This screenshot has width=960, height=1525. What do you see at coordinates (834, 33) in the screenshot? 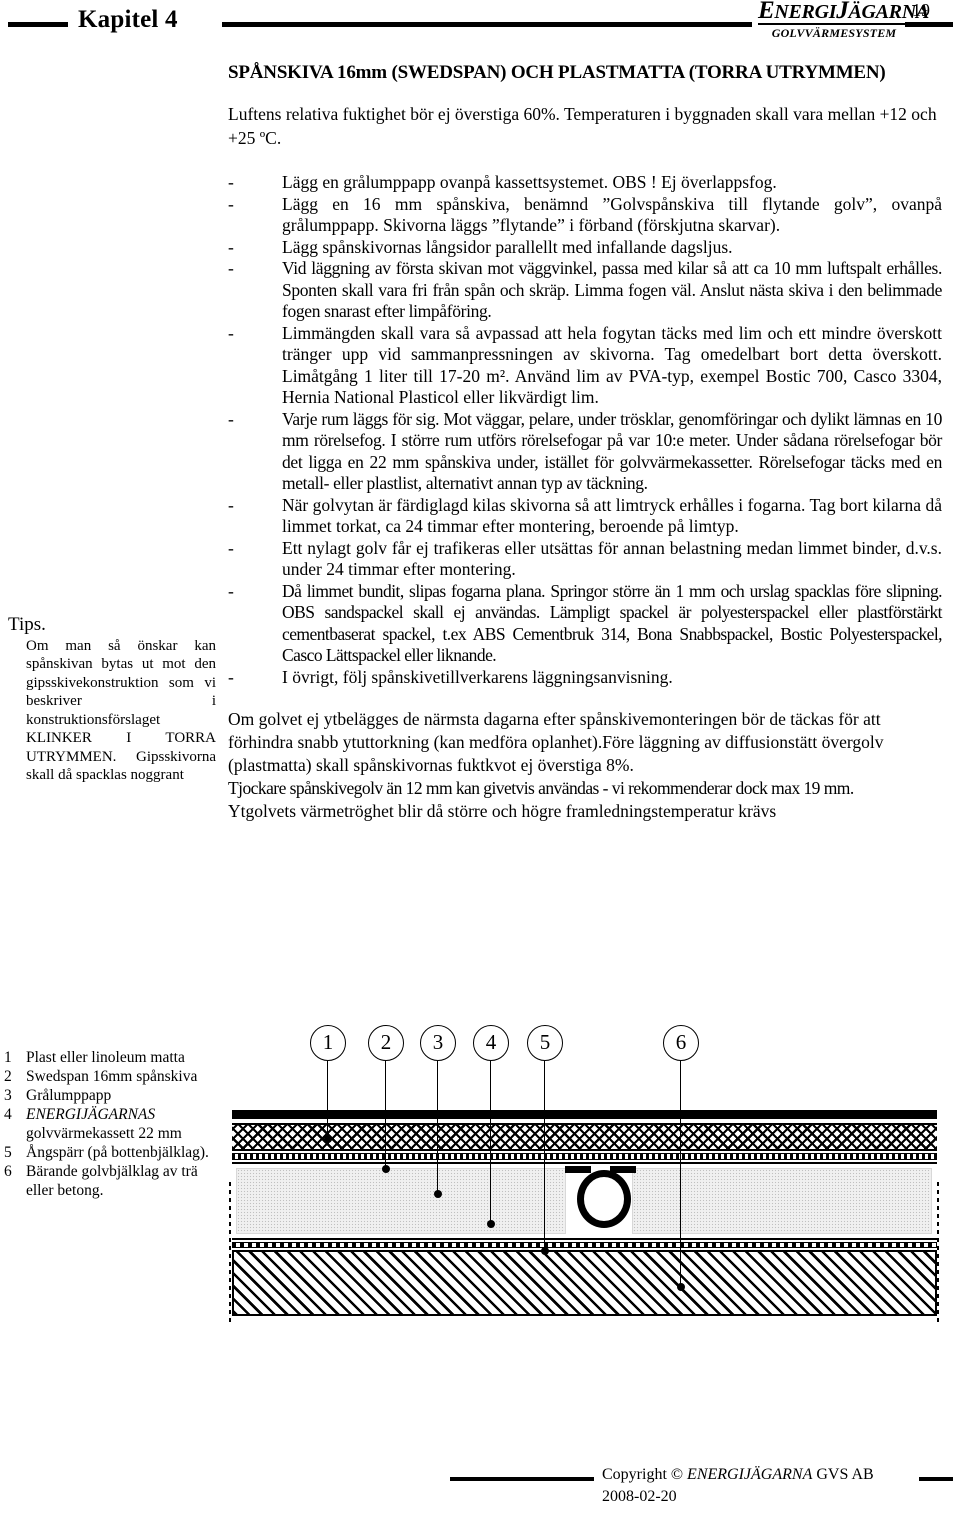
I see `logo-tagline: GOLVVÄRMESYSTEM` at bounding box center [834, 33].